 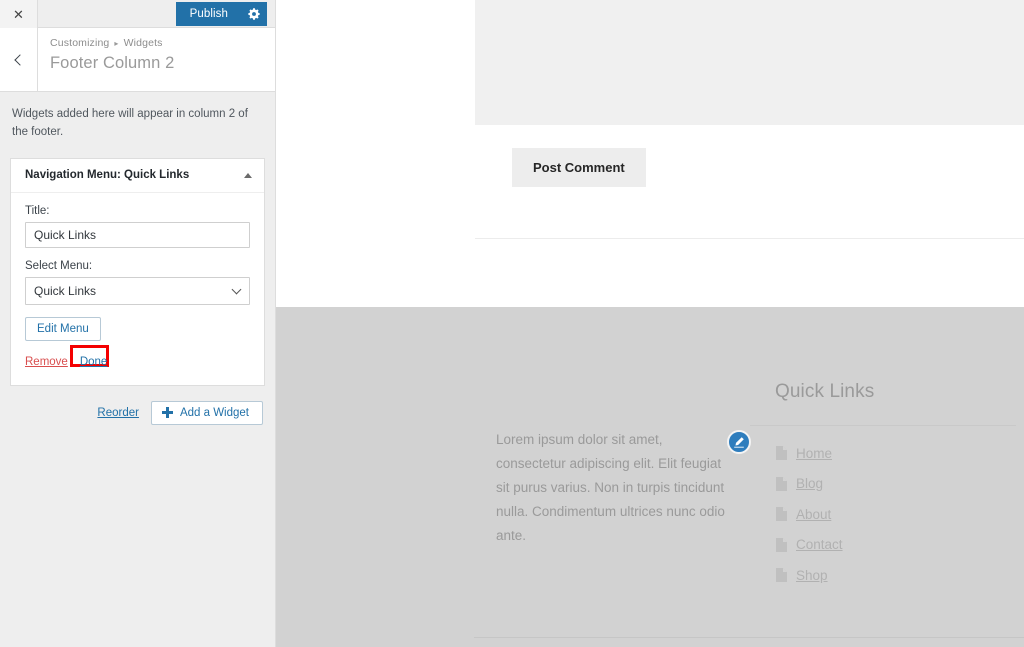 What do you see at coordinates (899, 514) in the screenshot?
I see `list-item: About` at bounding box center [899, 514].